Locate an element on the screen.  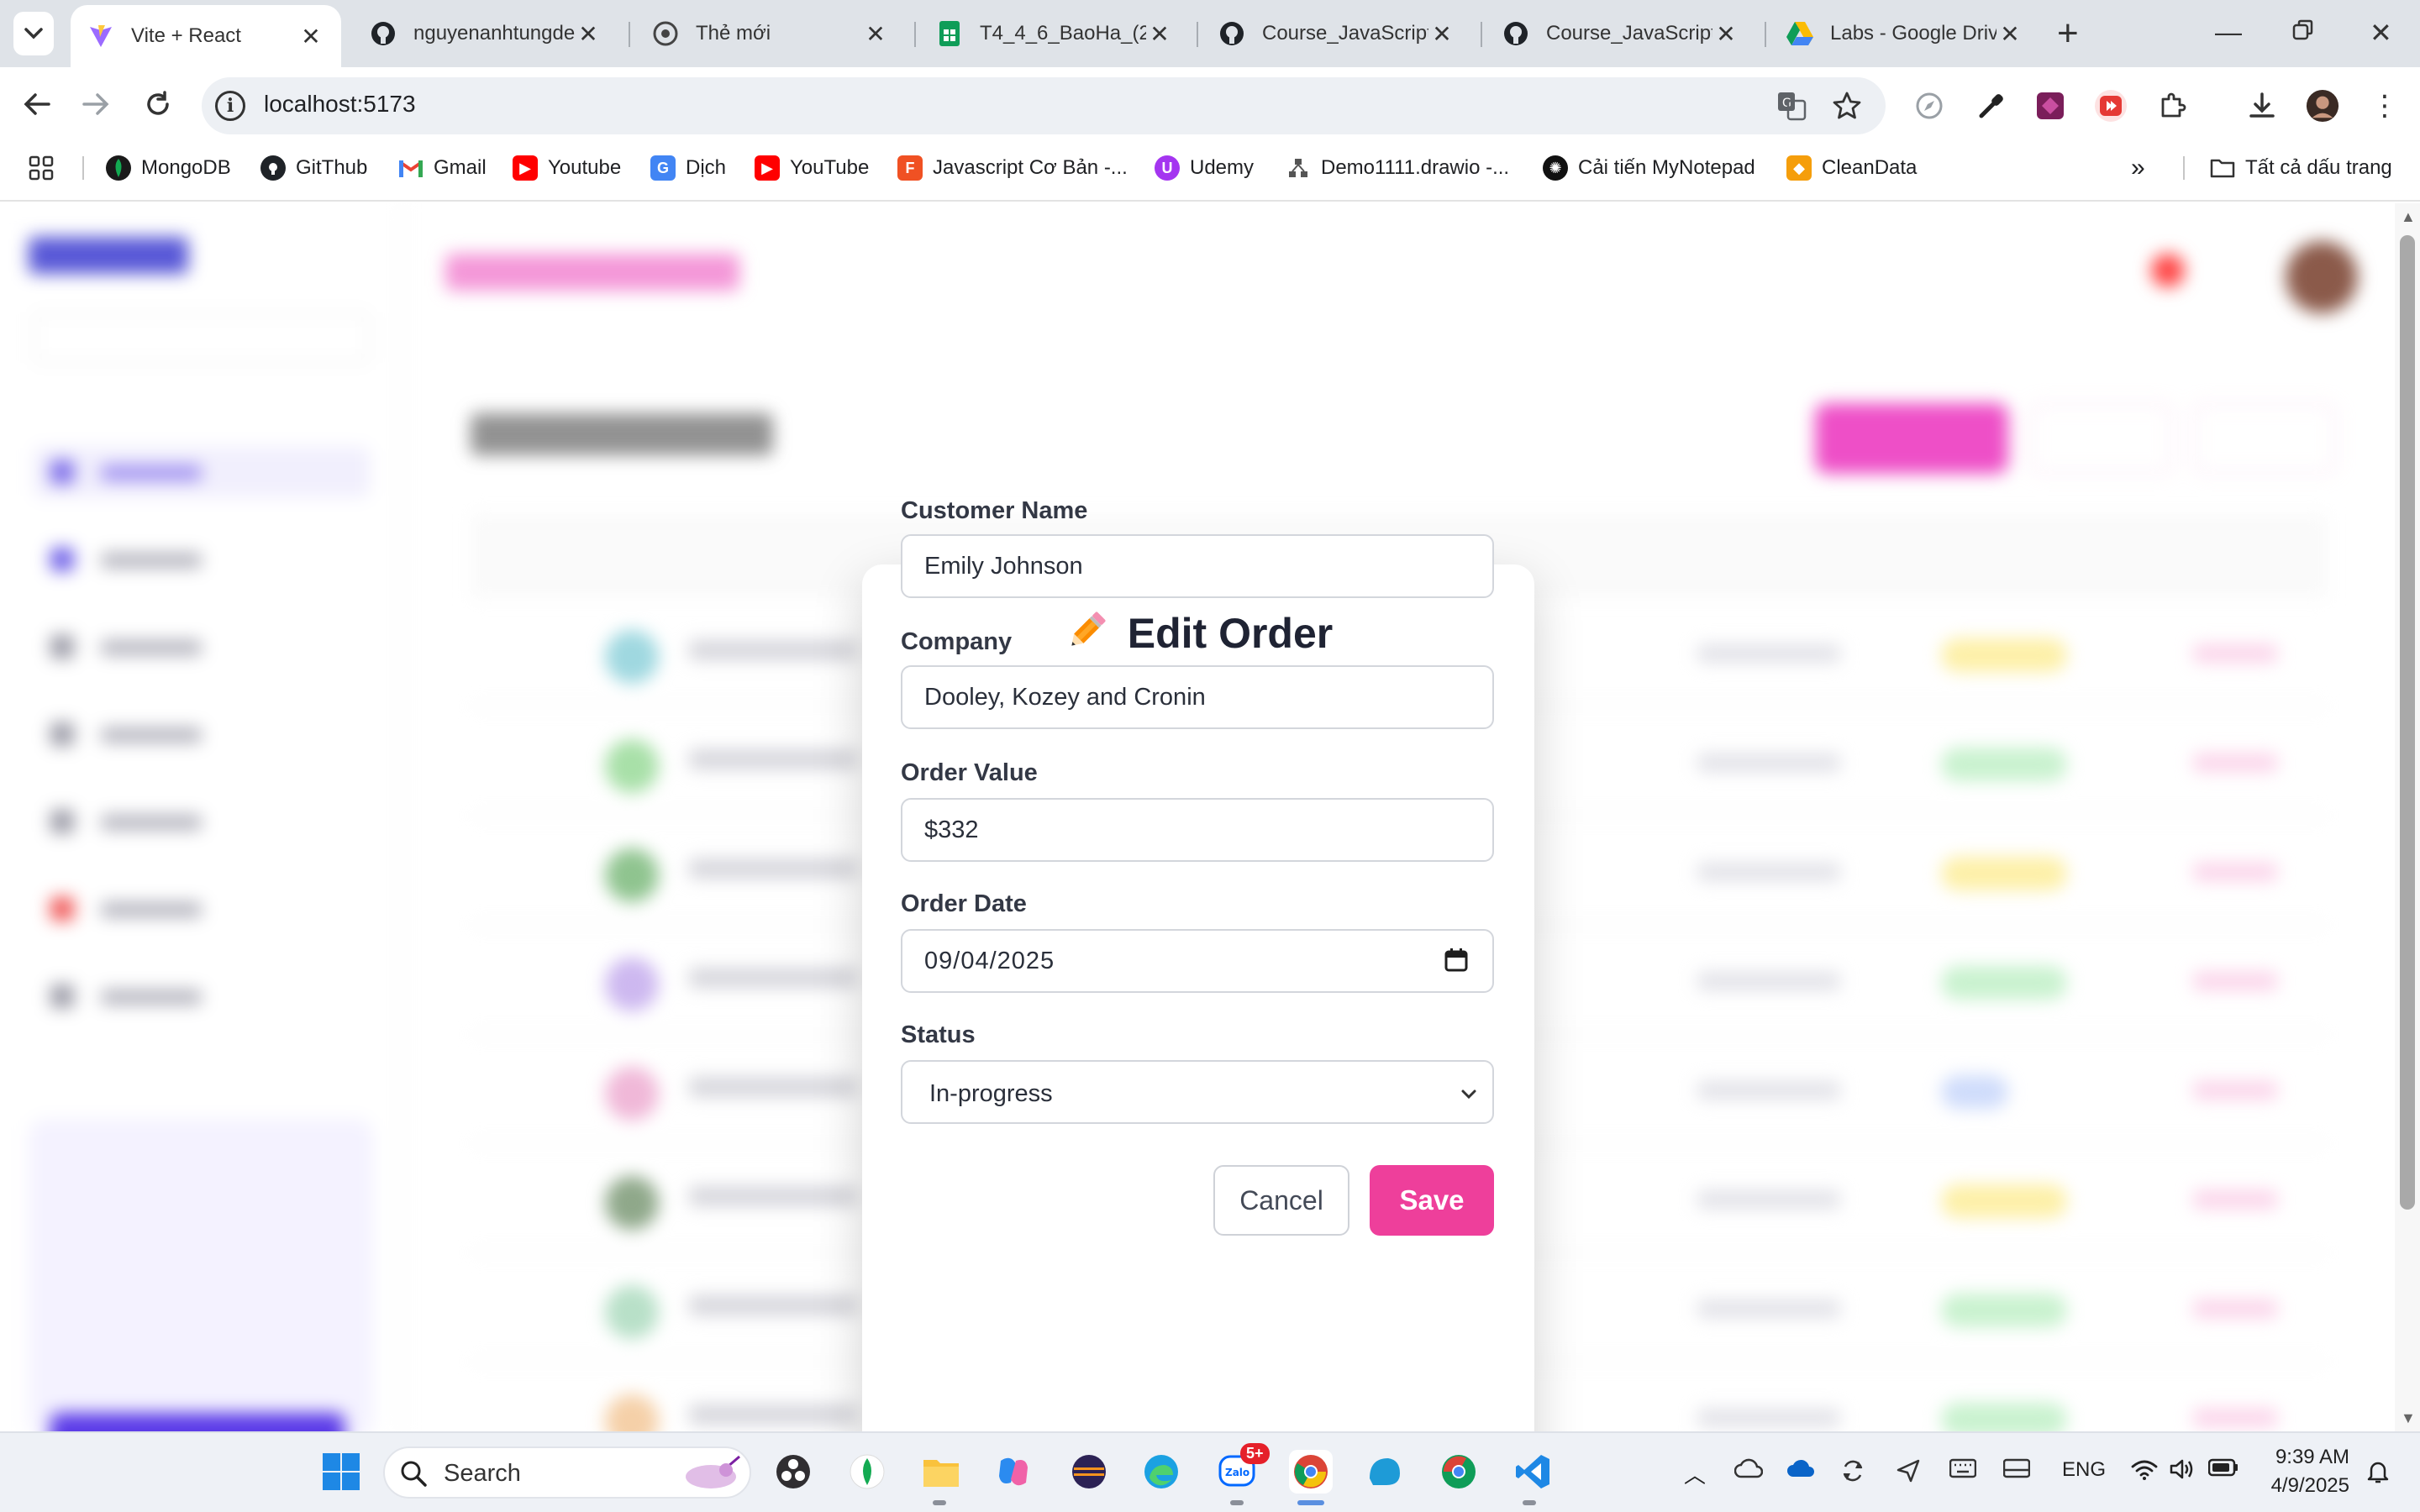
onedrive-cloud-outline-icon is located at coordinates (1748, 1471).